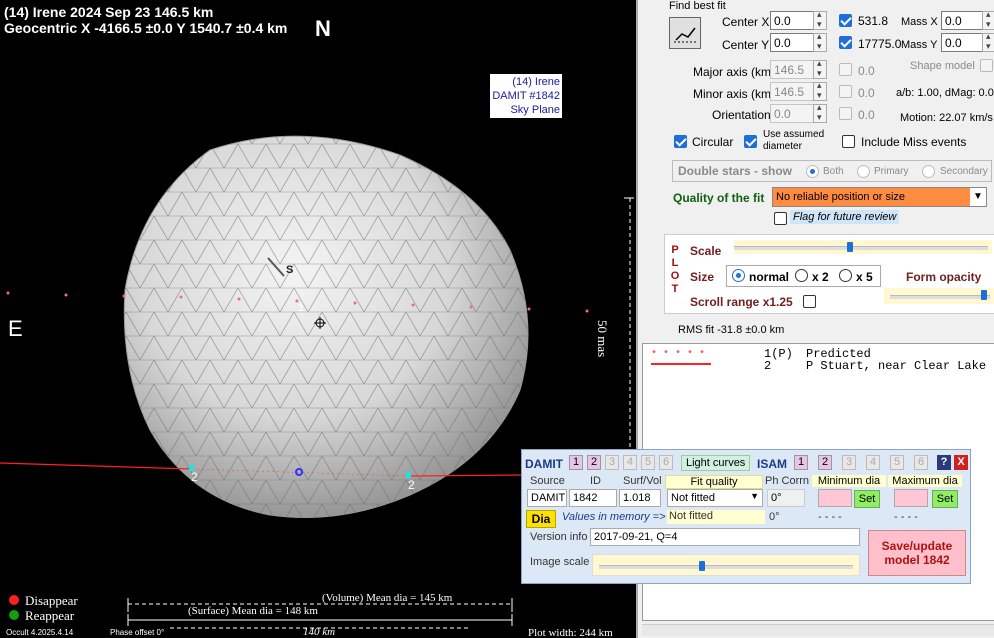 This screenshot has height=638, width=994. I want to click on shape-model-checkbox, so click(986, 65).